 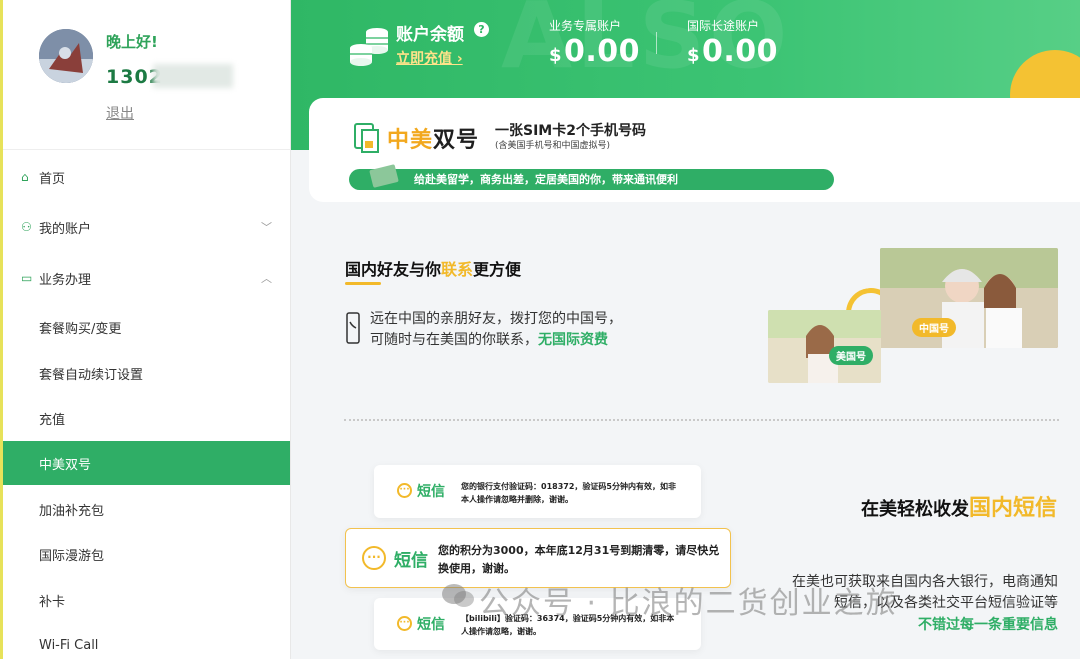 I want to click on user-icon: ⚇, so click(x=26, y=227).